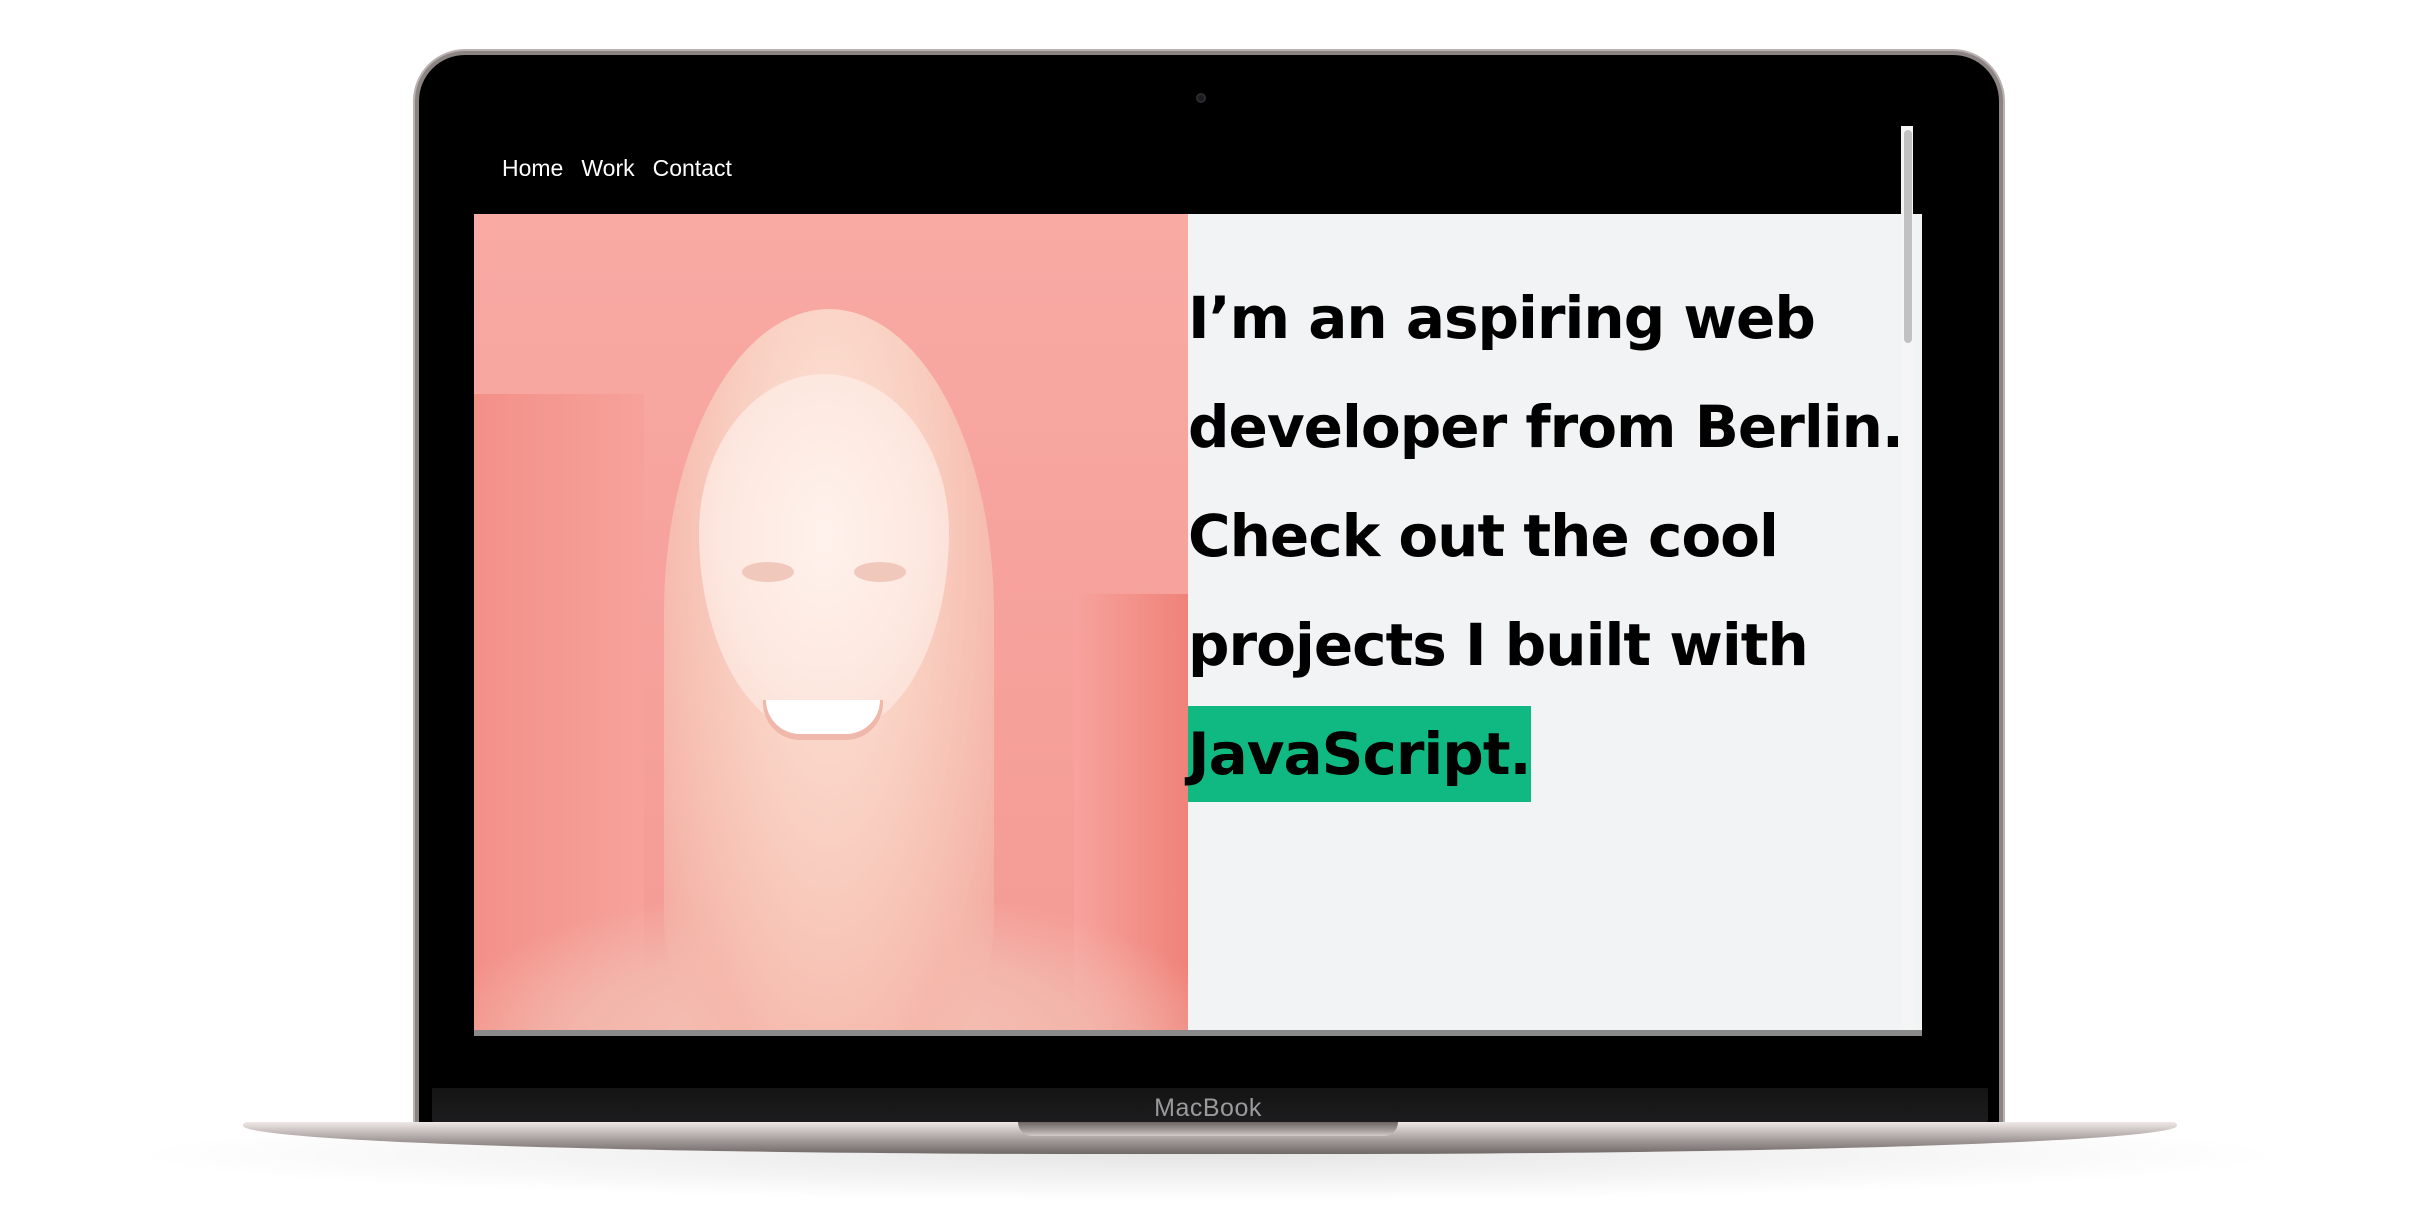 Image resolution: width=2416 pixels, height=1208 pixels. Describe the element at coordinates (880, 572) in the screenshot. I see `photo-eye-right` at that location.